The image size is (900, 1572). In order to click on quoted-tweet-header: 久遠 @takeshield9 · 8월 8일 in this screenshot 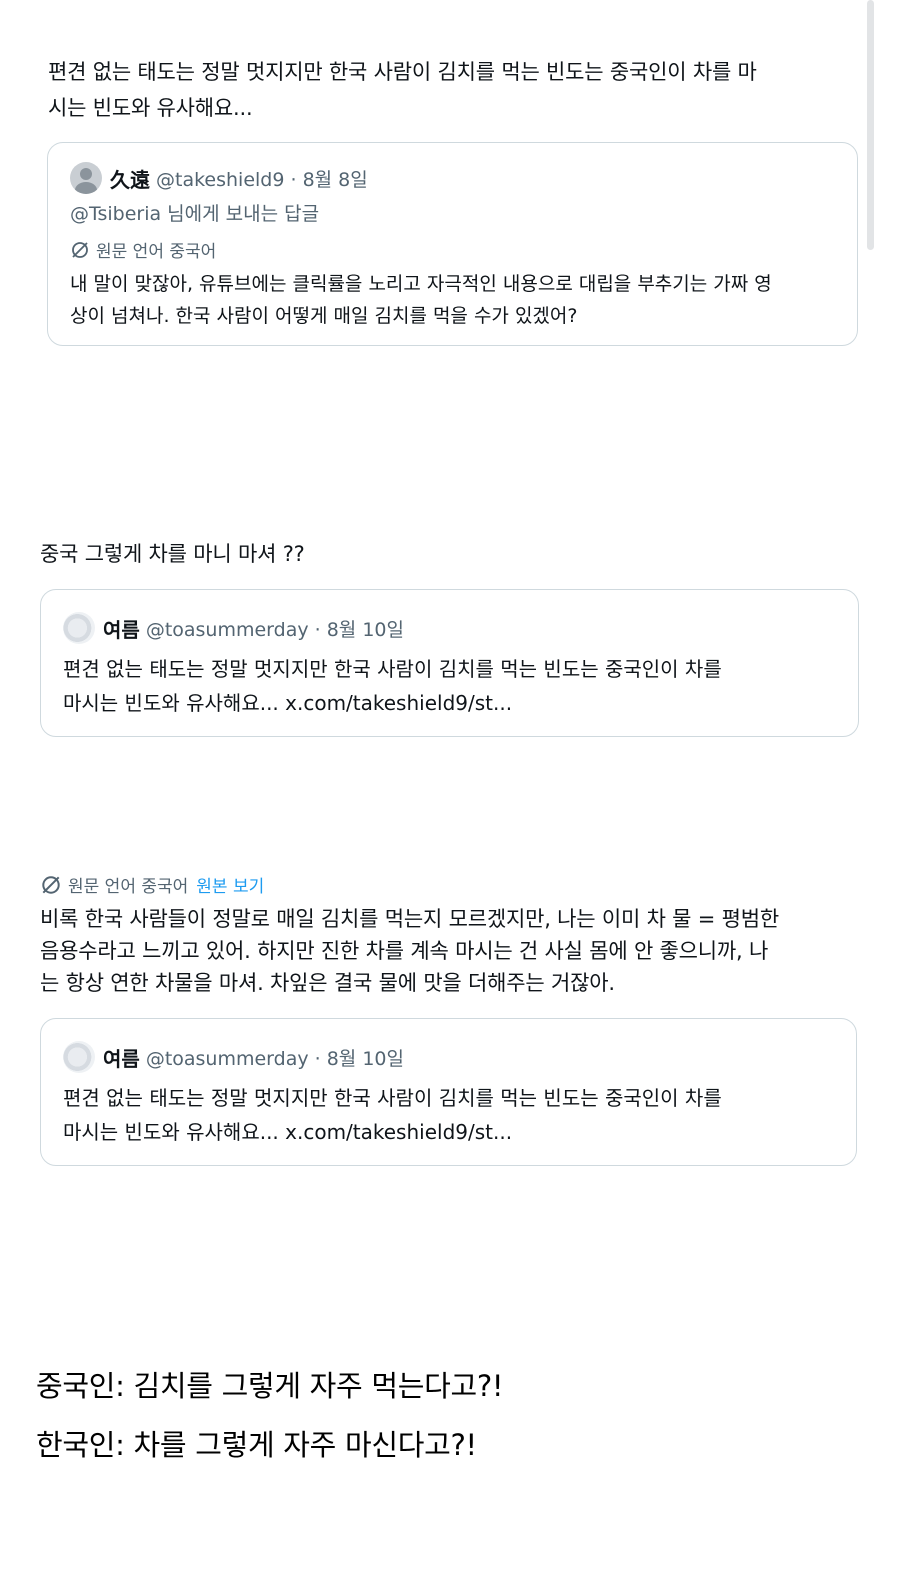, I will do `click(219, 178)`.